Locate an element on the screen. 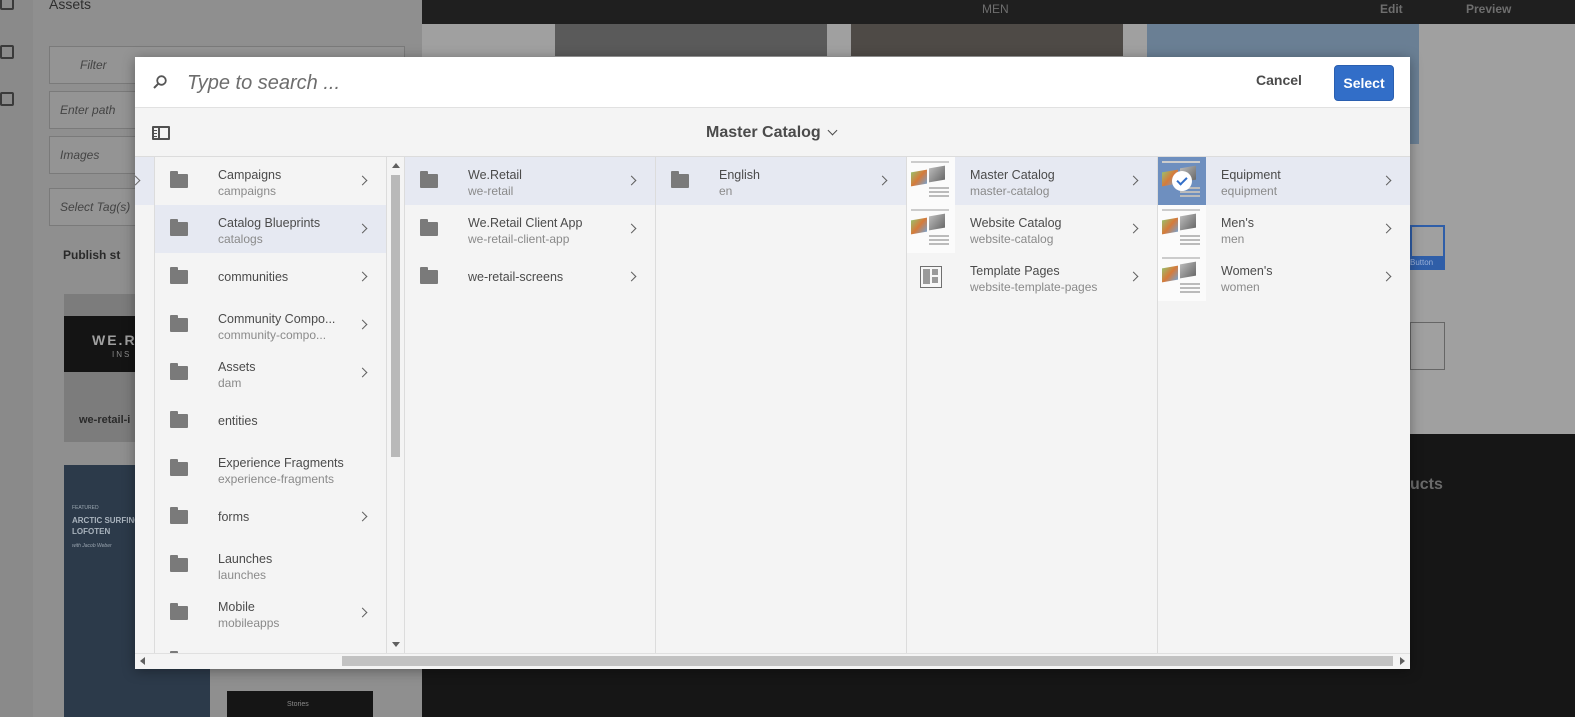  column-item-title: Women's is located at coordinates (1247, 271).